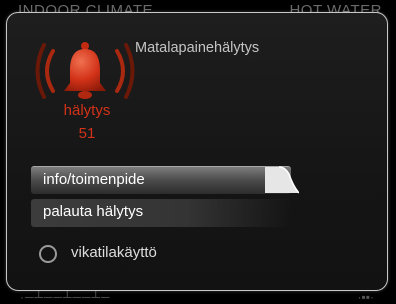 The image size is (396, 304). Describe the element at coordinates (282, 180) in the screenshot. I see `page-fold-icon` at that location.